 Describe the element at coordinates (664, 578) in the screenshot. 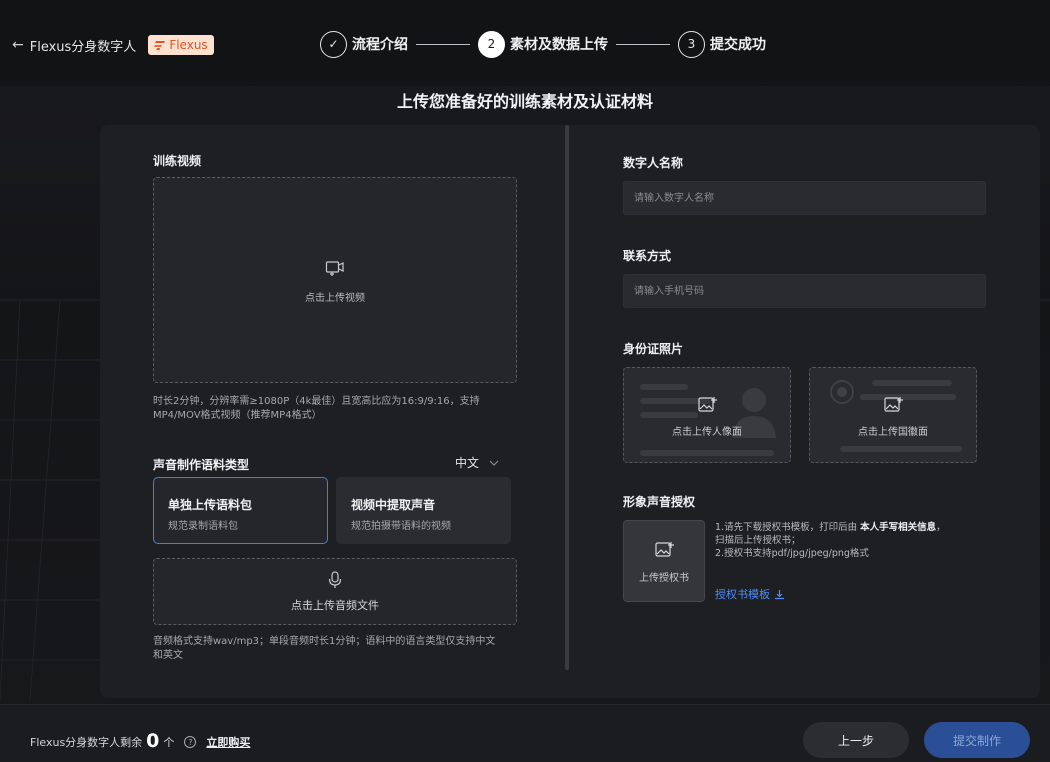

I see `auth-upload-text: 上传授权书` at that location.